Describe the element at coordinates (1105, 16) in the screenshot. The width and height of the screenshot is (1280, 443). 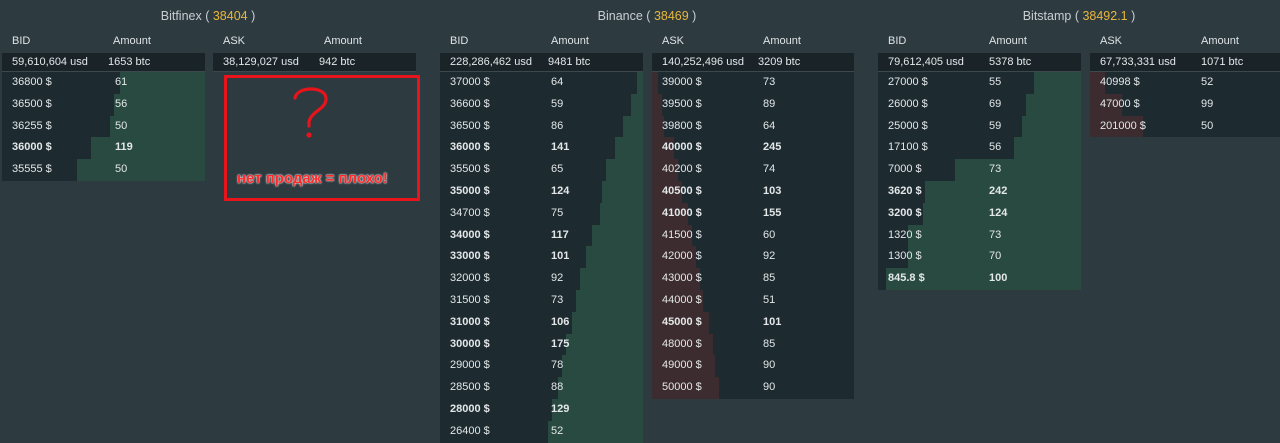
I see `exchange-price: 38492.1` at that location.